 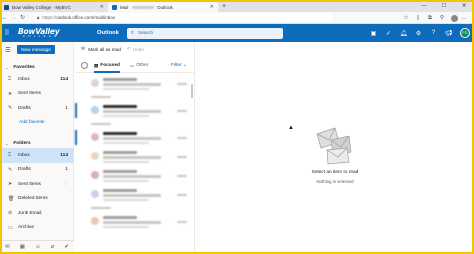 What do you see at coordinates (53, 33) in the screenshot?
I see `bow-valley-logo: BowValley C O L L E G E` at bounding box center [53, 33].